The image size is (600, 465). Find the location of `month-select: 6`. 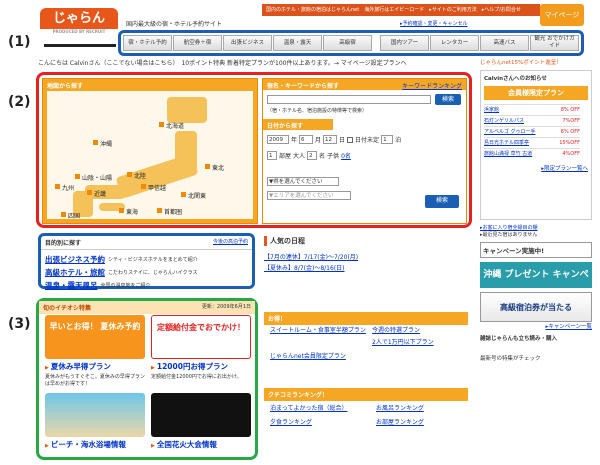

month-select: 6 is located at coordinates (306, 139).